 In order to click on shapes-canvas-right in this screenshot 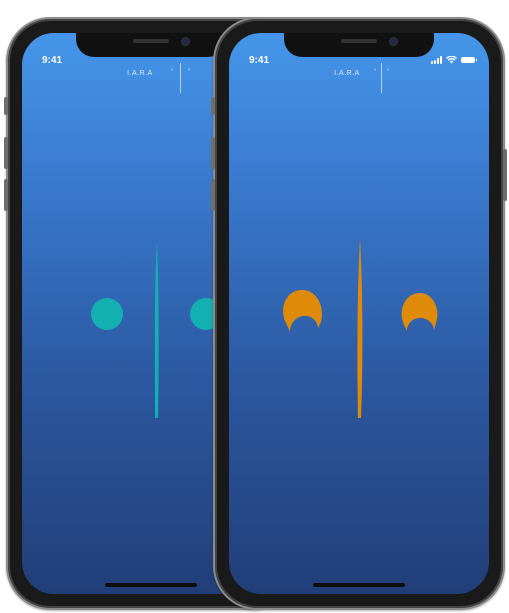, I will do `click(360, 328)`.